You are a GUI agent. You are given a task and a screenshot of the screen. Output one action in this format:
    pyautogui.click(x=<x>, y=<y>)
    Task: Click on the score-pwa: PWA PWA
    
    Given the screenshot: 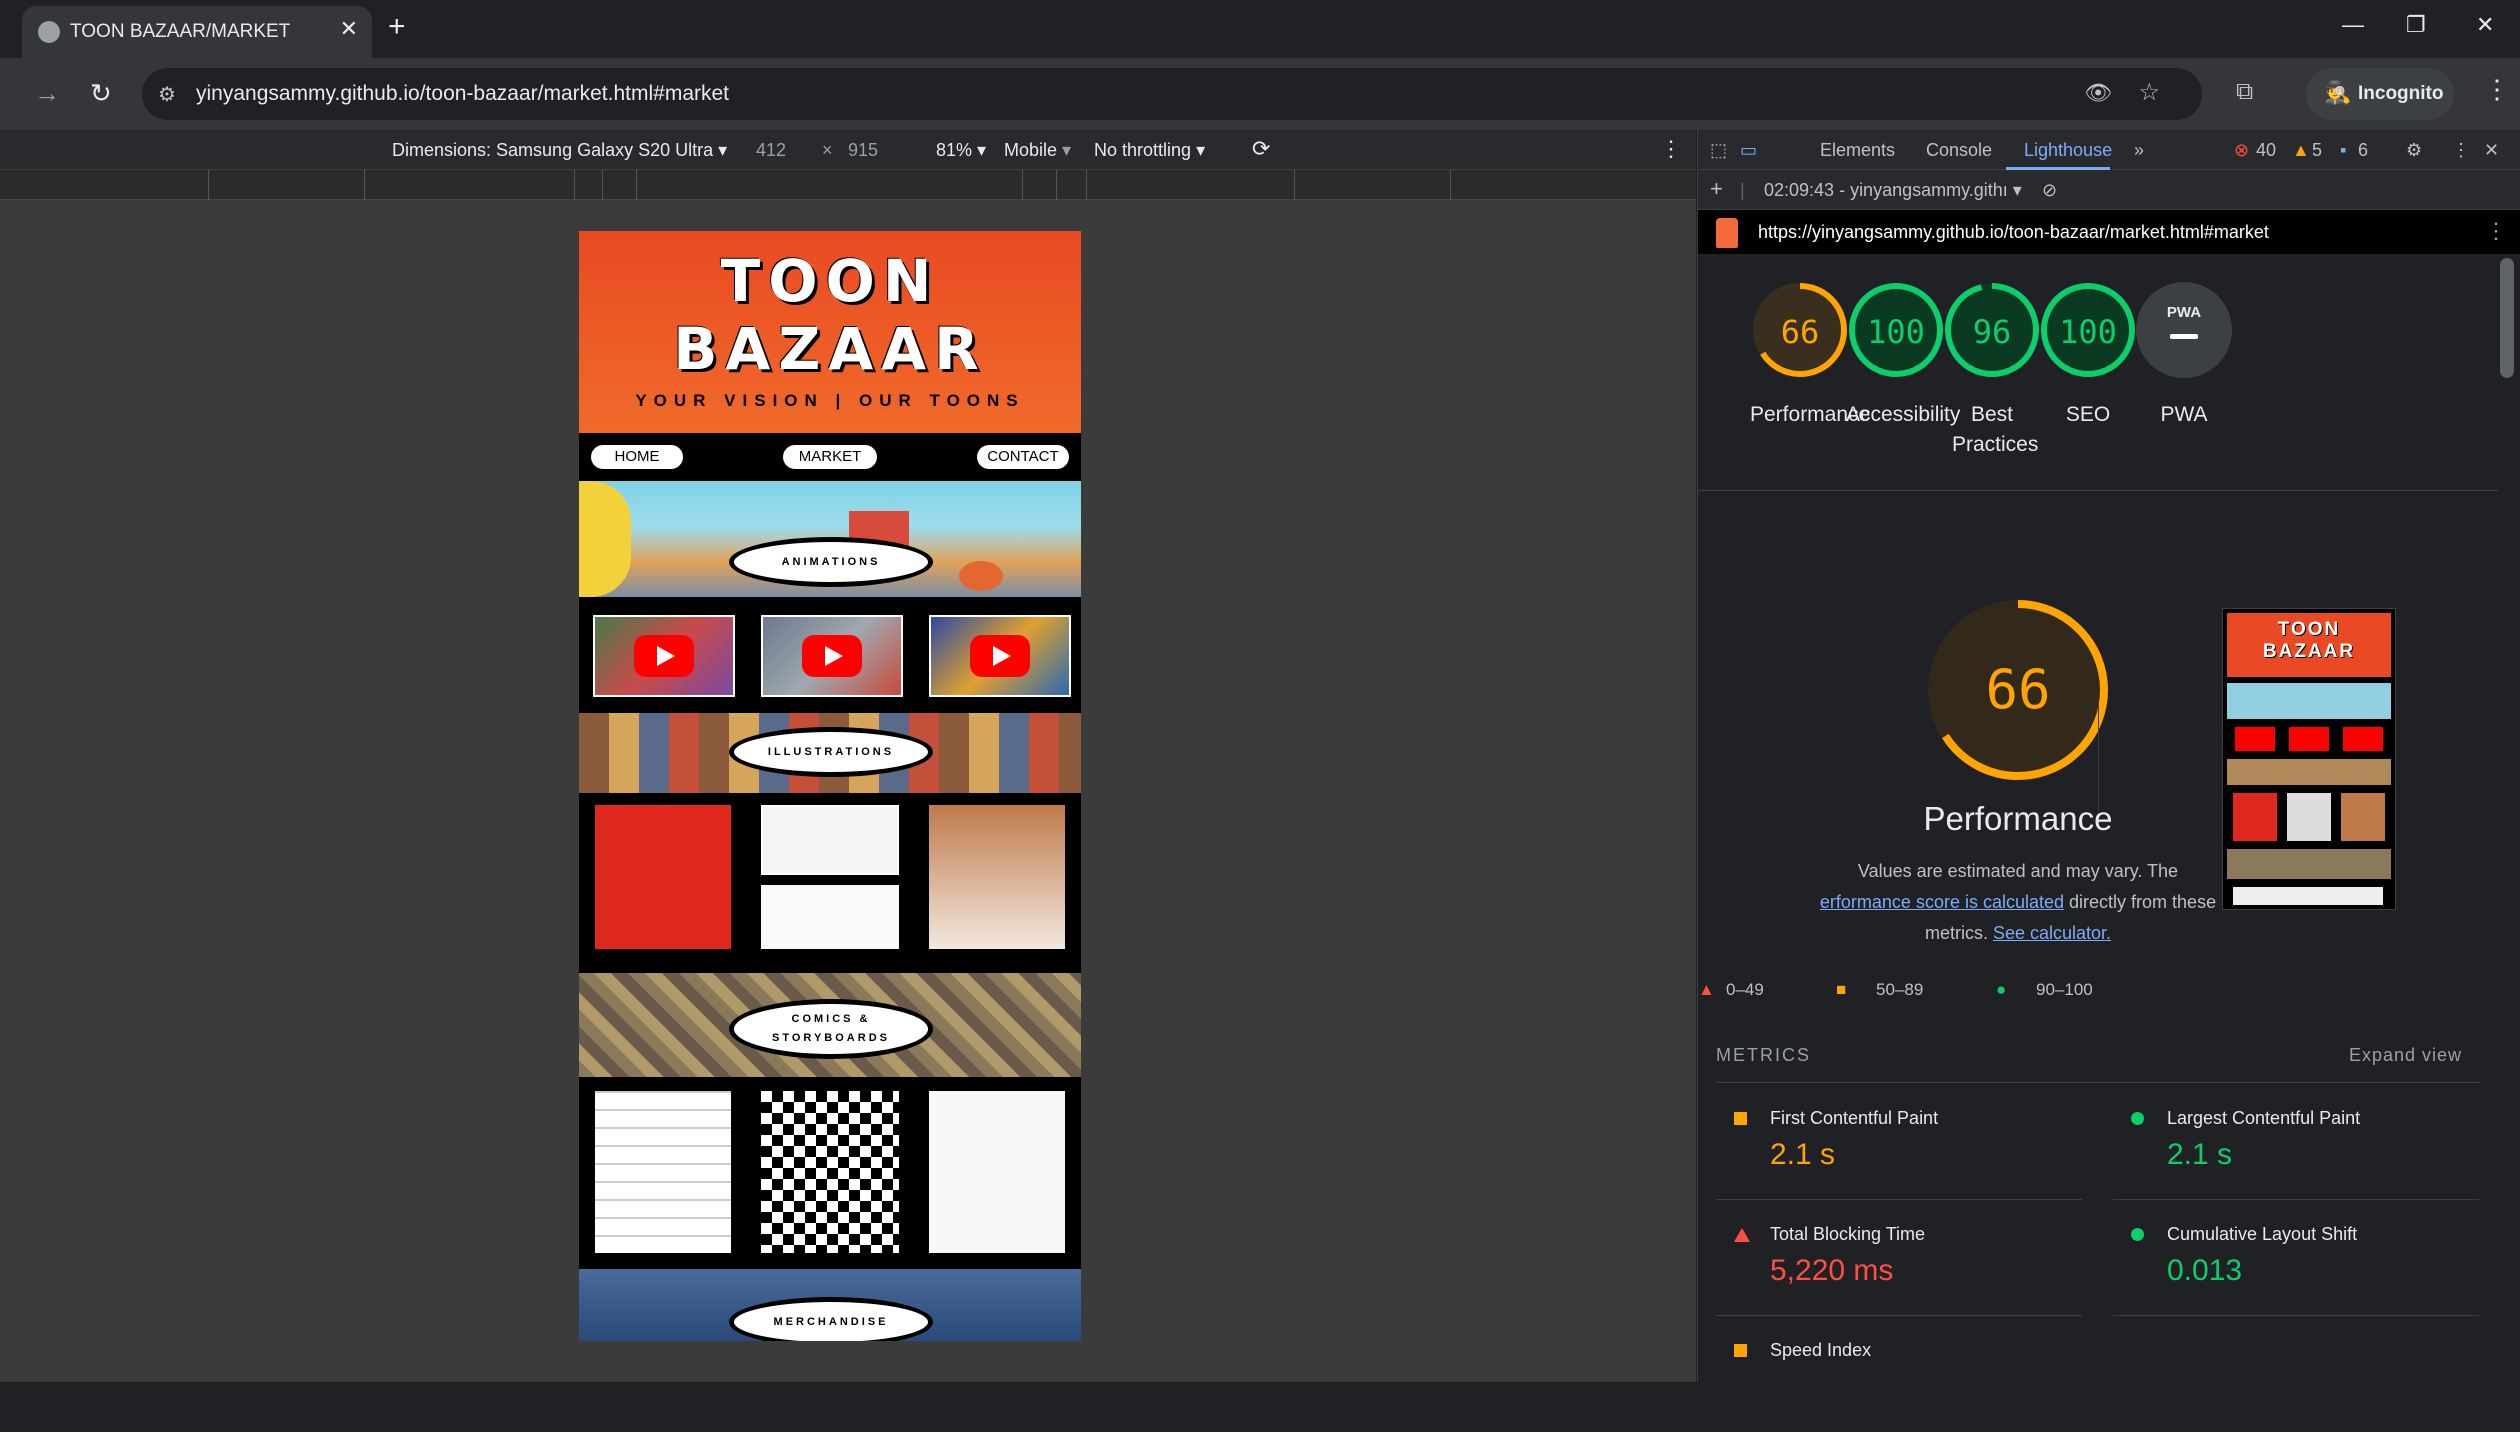 What is the action you would take?
    pyautogui.click(x=2184, y=355)
    